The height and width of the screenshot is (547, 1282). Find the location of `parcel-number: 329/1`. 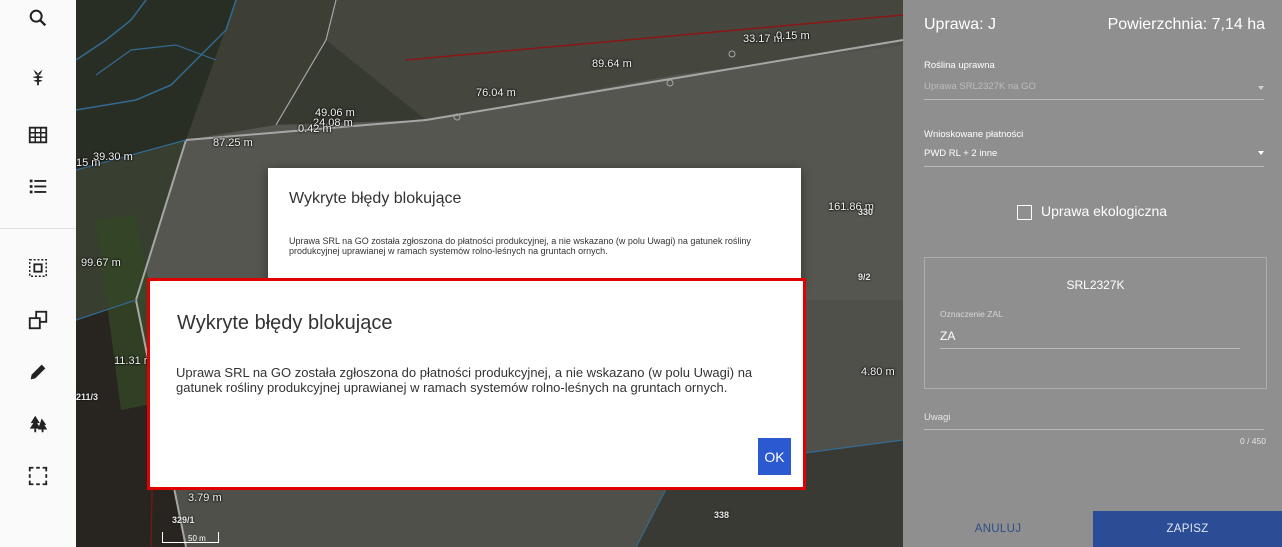

parcel-number: 329/1 is located at coordinates (183, 520).